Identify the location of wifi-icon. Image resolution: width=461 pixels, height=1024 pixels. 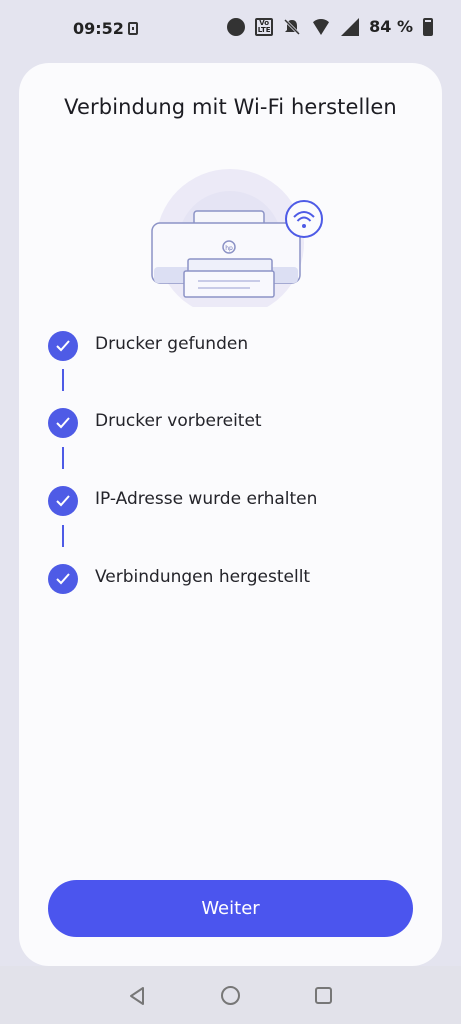
(321, 26).